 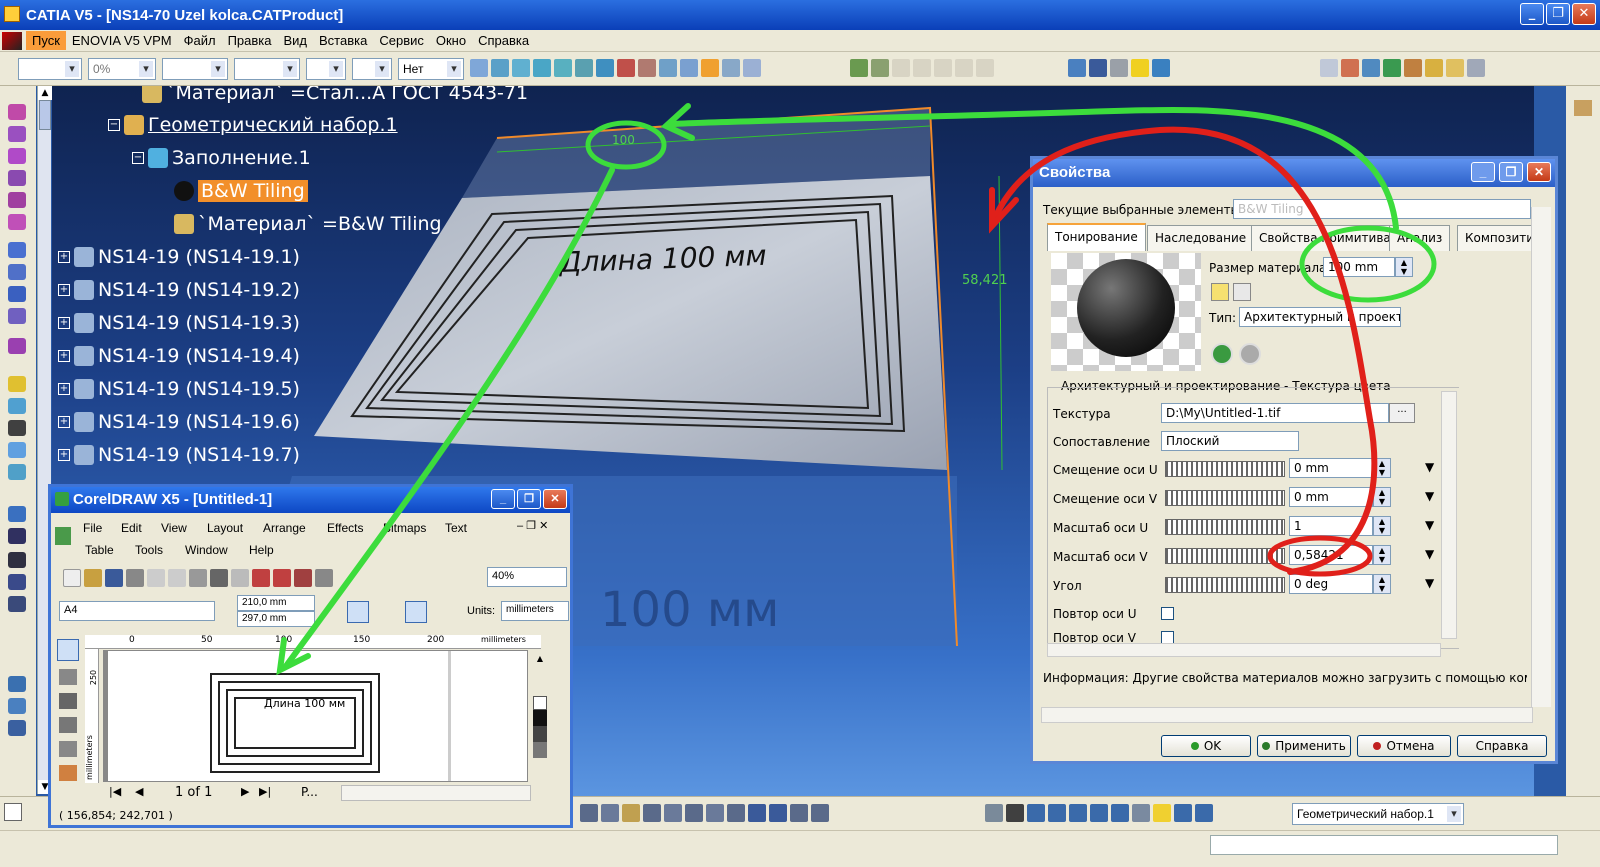 What do you see at coordinates (17, 134) in the screenshot?
I see `tool-2-icon` at bounding box center [17, 134].